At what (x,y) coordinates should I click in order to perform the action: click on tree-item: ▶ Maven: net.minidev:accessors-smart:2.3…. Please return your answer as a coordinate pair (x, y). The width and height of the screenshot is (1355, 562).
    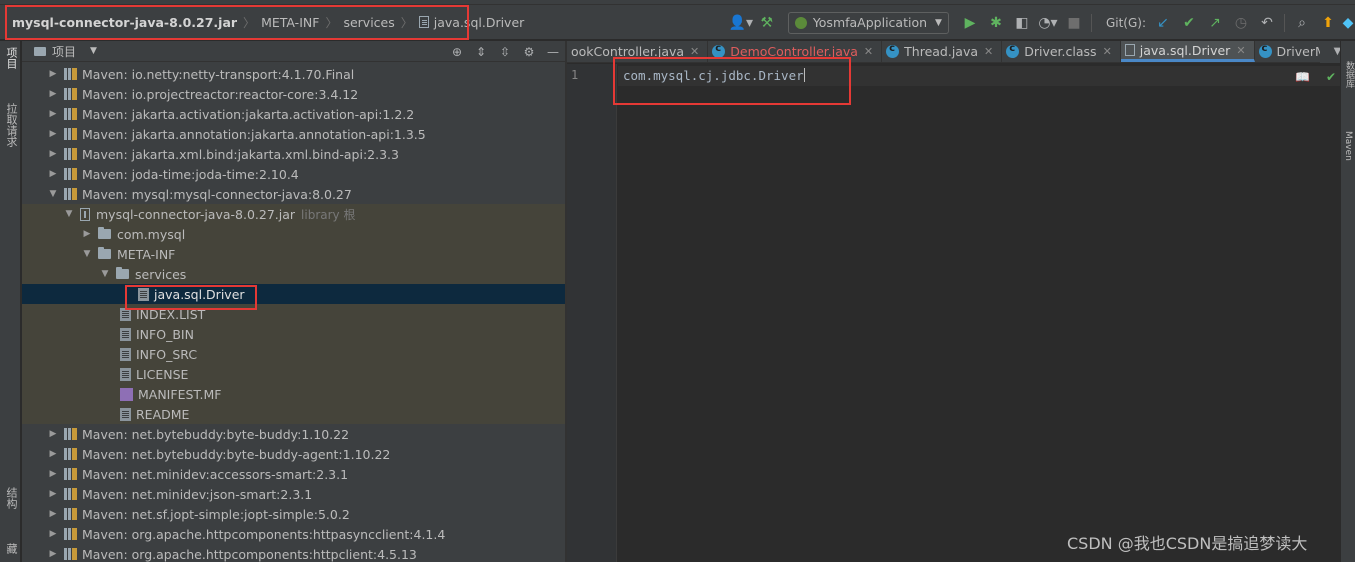
    Looking at the image, I should click on (293, 474).